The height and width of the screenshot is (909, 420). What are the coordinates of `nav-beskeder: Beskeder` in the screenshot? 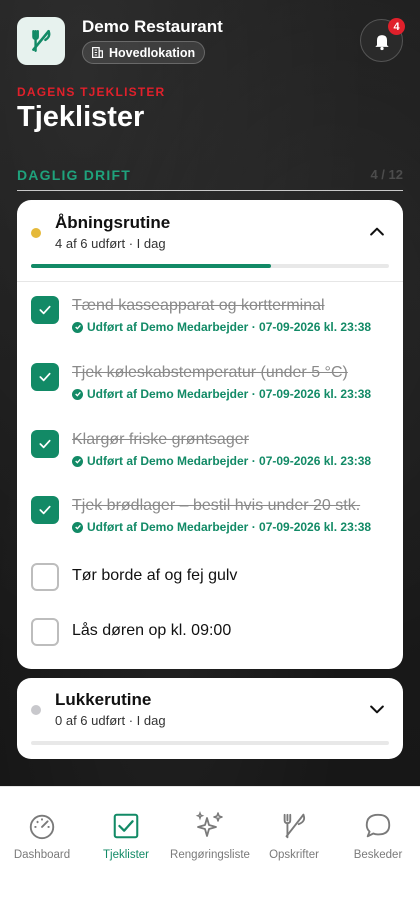 It's located at (378, 835).